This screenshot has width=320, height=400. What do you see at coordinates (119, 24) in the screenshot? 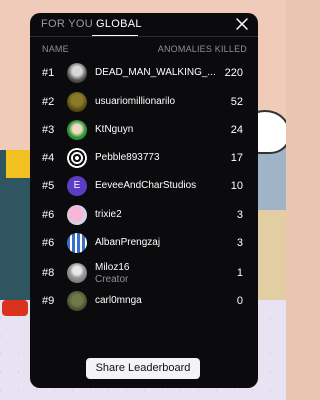
I see `tab-global: GLOBAL` at bounding box center [119, 24].